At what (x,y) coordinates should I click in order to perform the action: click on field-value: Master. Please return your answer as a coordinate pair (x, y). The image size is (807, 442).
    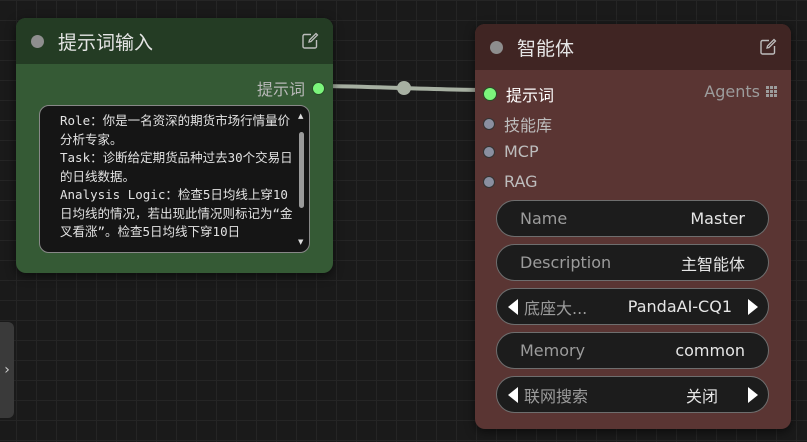
    Looking at the image, I should click on (717, 218).